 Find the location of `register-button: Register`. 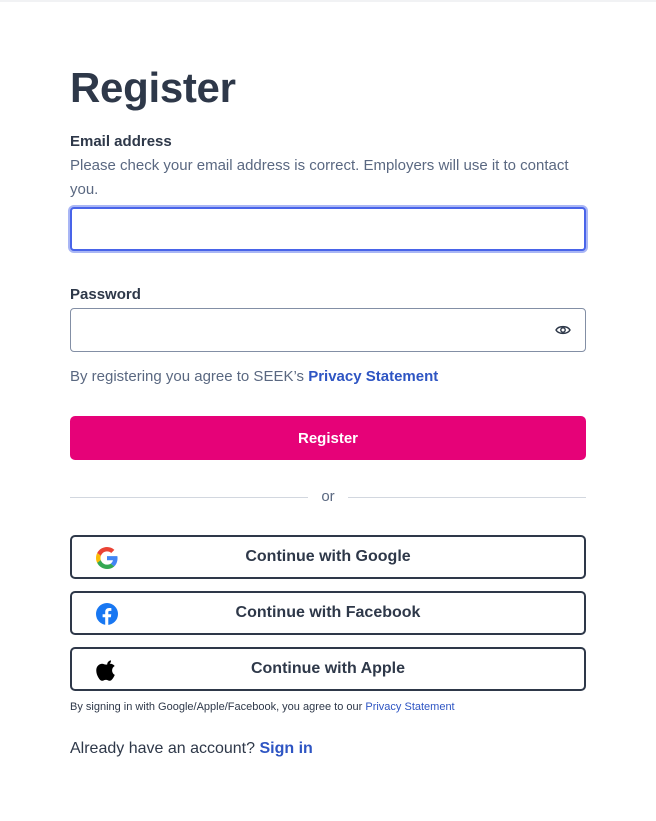

register-button: Register is located at coordinates (328, 438).